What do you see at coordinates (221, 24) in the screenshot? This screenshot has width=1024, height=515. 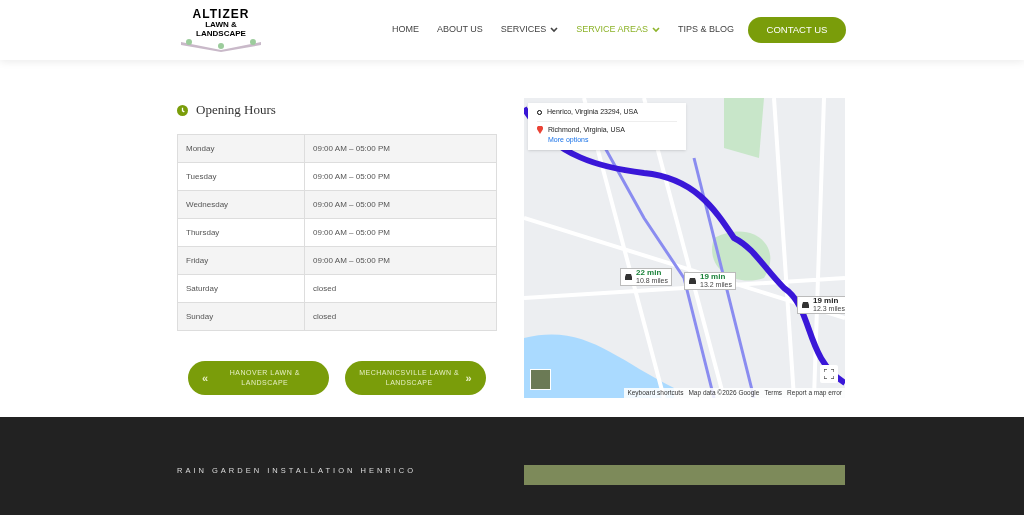 I see `logo-text: LAWN &` at bounding box center [221, 24].